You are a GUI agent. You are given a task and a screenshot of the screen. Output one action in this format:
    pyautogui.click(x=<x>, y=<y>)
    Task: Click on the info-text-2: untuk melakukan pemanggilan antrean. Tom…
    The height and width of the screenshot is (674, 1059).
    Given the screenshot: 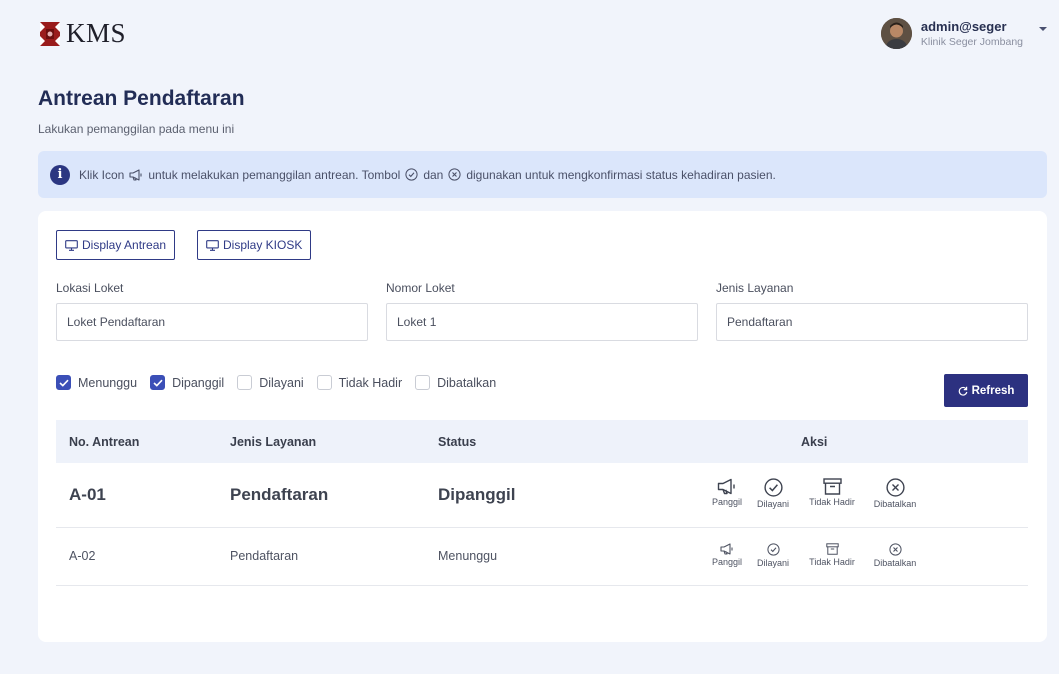 What is the action you would take?
    pyautogui.click(x=274, y=174)
    